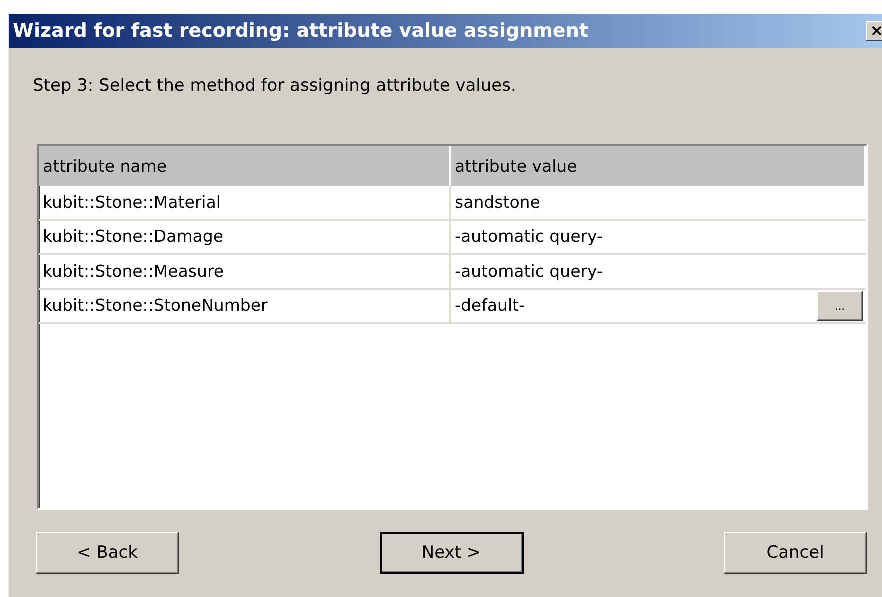 The width and height of the screenshot is (882, 597). I want to click on column-header: attribute value, so click(658, 166).